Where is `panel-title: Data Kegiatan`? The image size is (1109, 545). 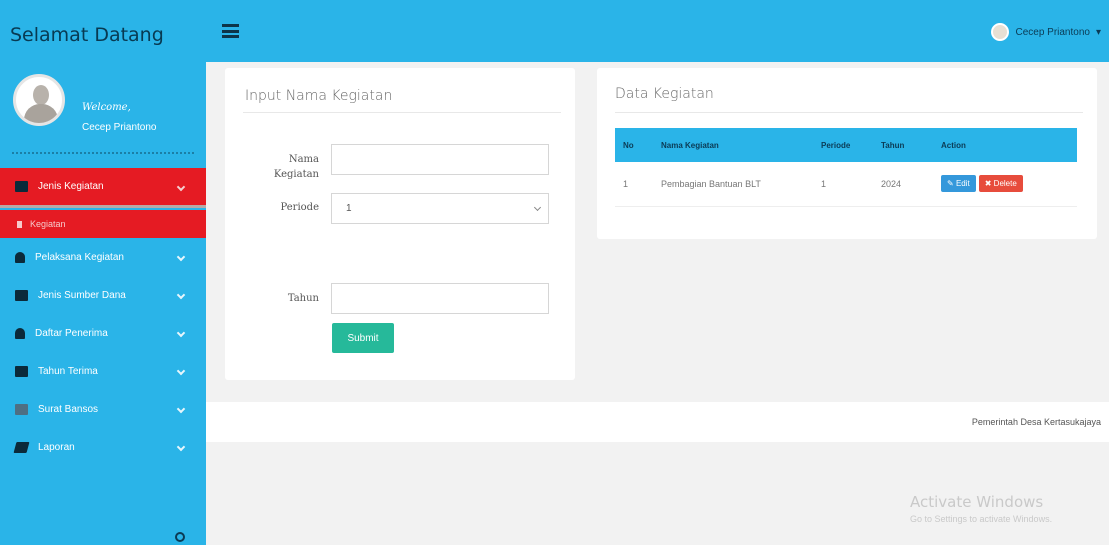
panel-title: Data Kegiatan is located at coordinates (664, 94).